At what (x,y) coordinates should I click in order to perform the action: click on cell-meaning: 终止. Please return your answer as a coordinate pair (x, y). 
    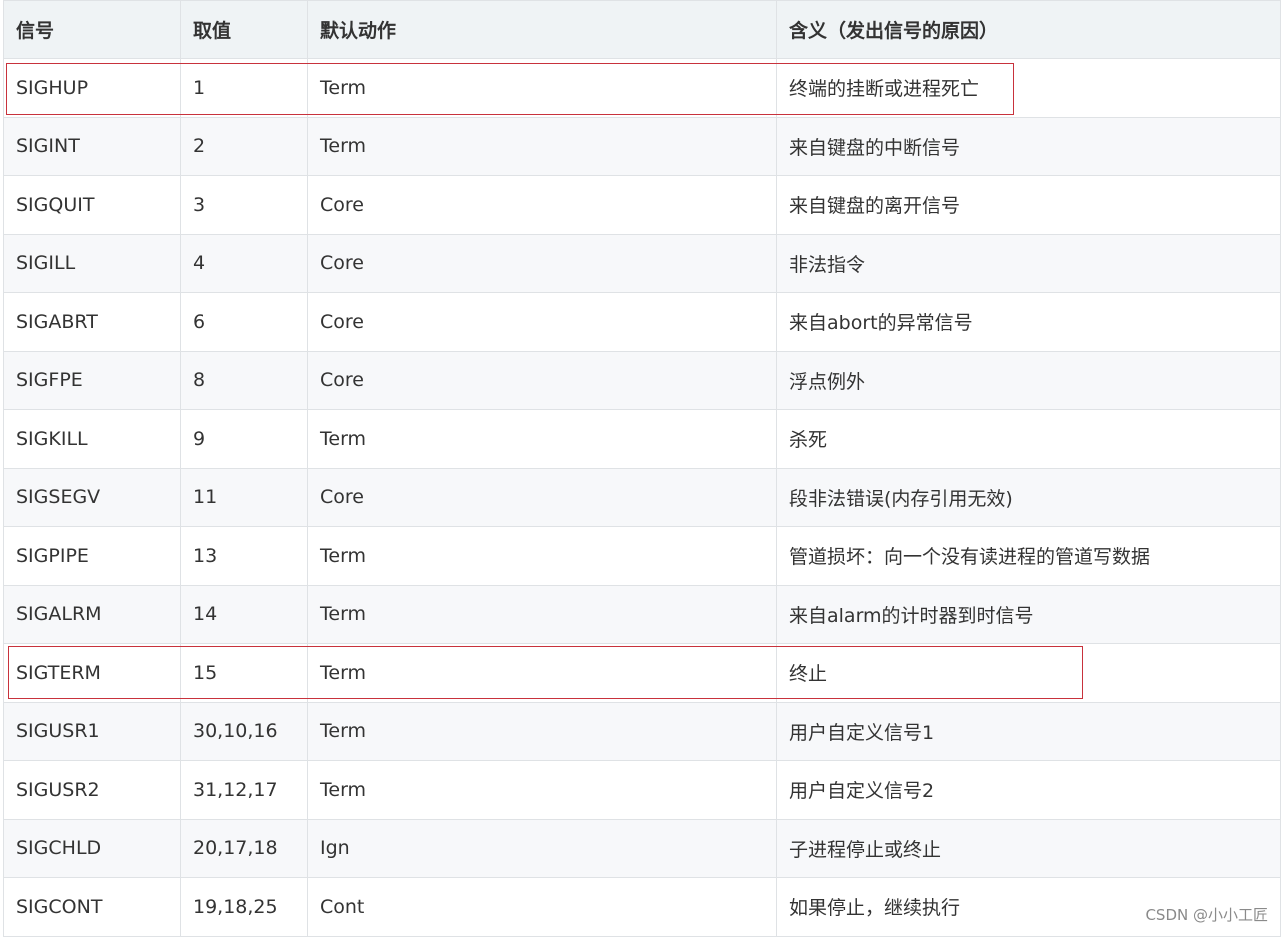
    Looking at the image, I should click on (1028, 673).